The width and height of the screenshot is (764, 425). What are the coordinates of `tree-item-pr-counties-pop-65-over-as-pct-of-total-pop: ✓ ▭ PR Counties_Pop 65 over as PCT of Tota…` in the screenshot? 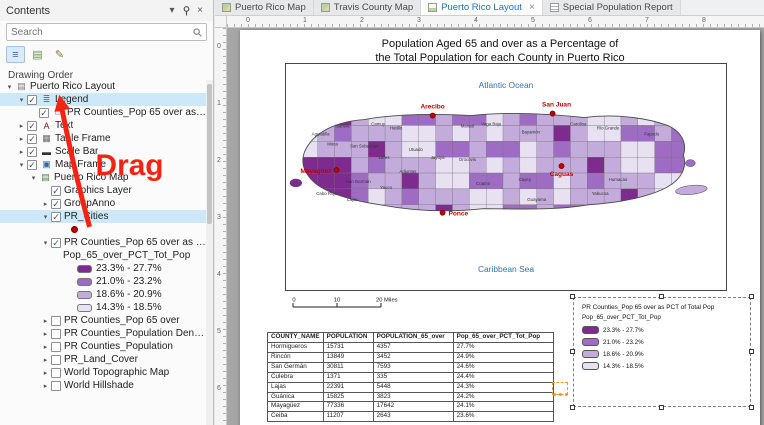 It's located at (103, 112).